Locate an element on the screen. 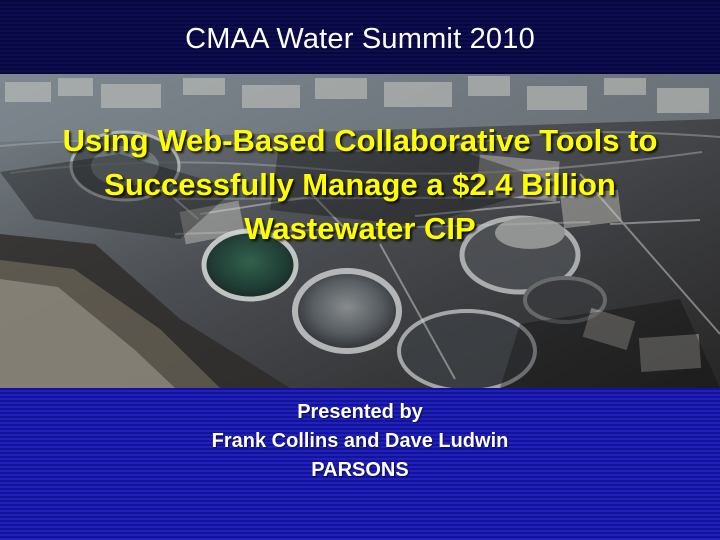 Image resolution: width=720 pixels, height=540 pixels. conference-title: CMAA Water Summit 2010 is located at coordinates (360, 39).